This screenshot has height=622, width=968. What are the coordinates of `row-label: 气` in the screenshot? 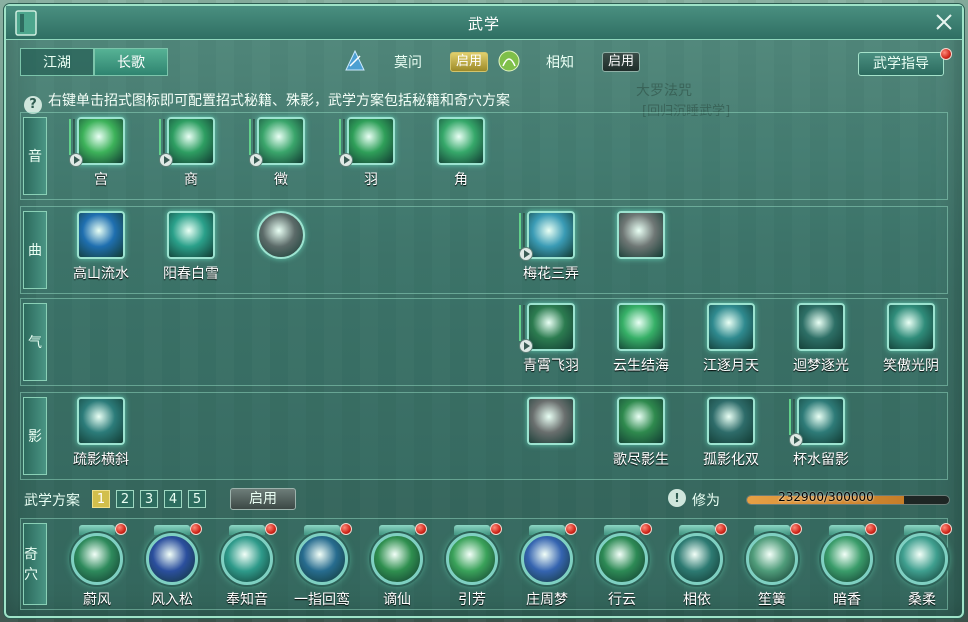 It's located at (35, 342).